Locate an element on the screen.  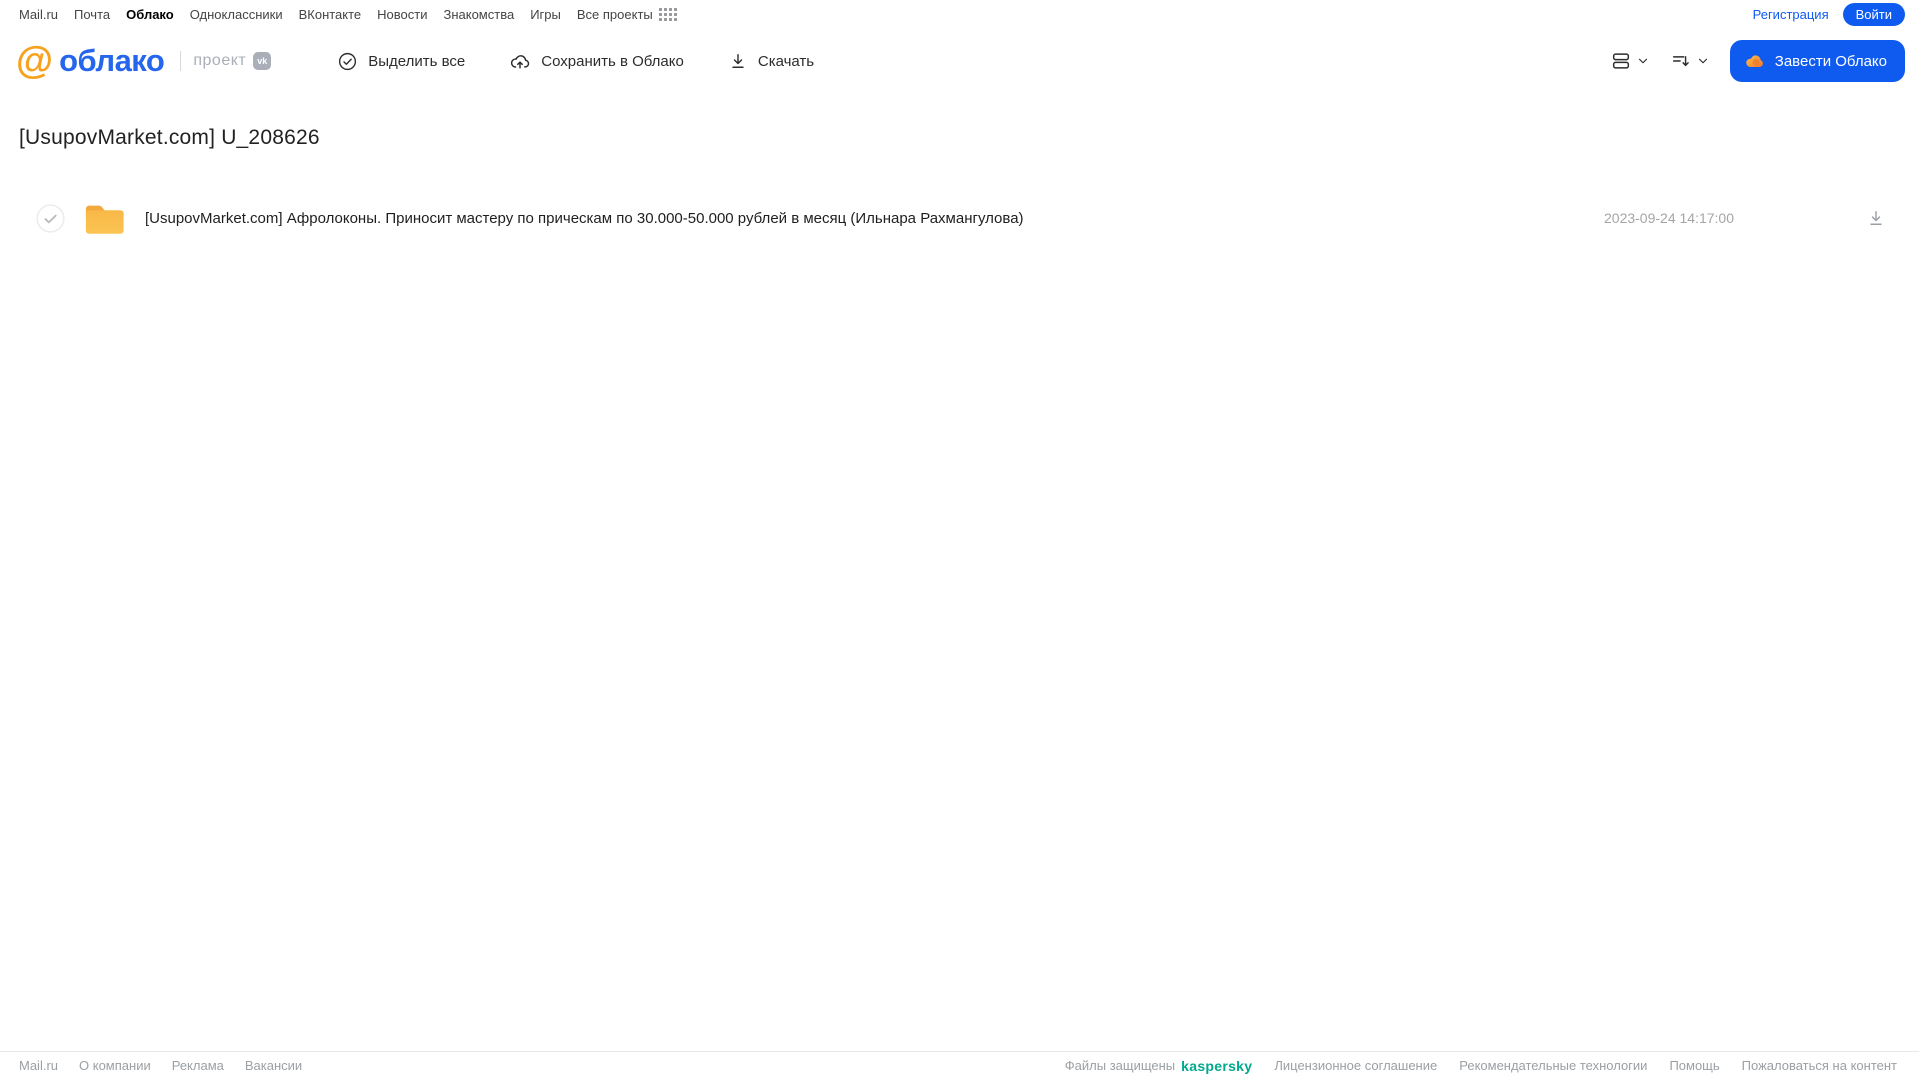
get-cloud-button: Завести Облако is located at coordinates (1817, 61).